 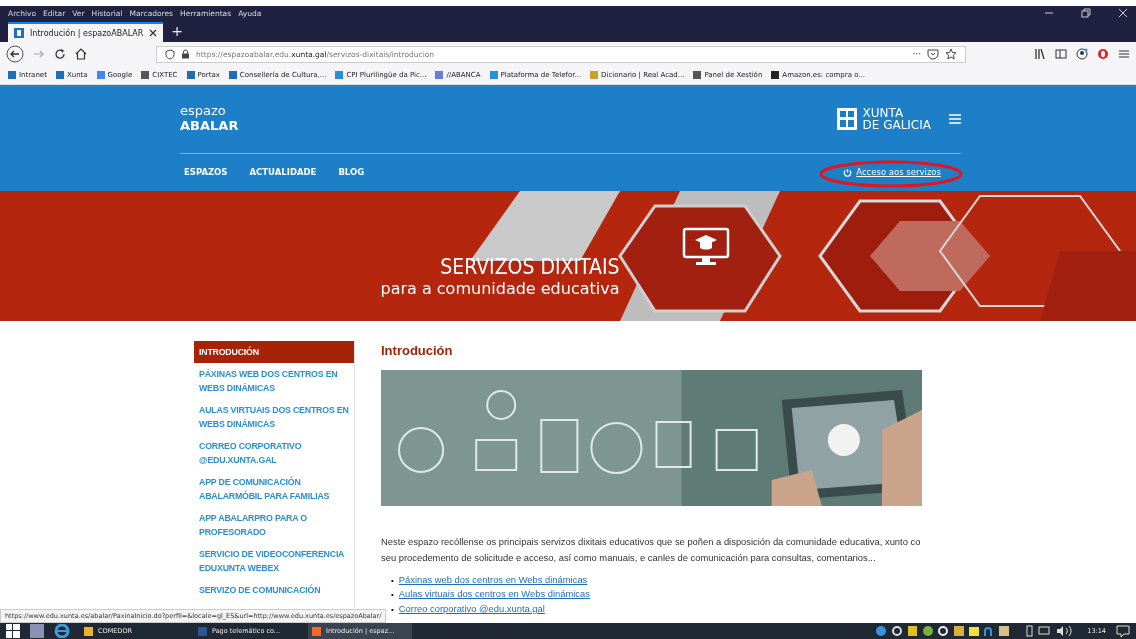 What do you see at coordinates (951, 54) in the screenshot?
I see `bookmark-star-icon` at bounding box center [951, 54].